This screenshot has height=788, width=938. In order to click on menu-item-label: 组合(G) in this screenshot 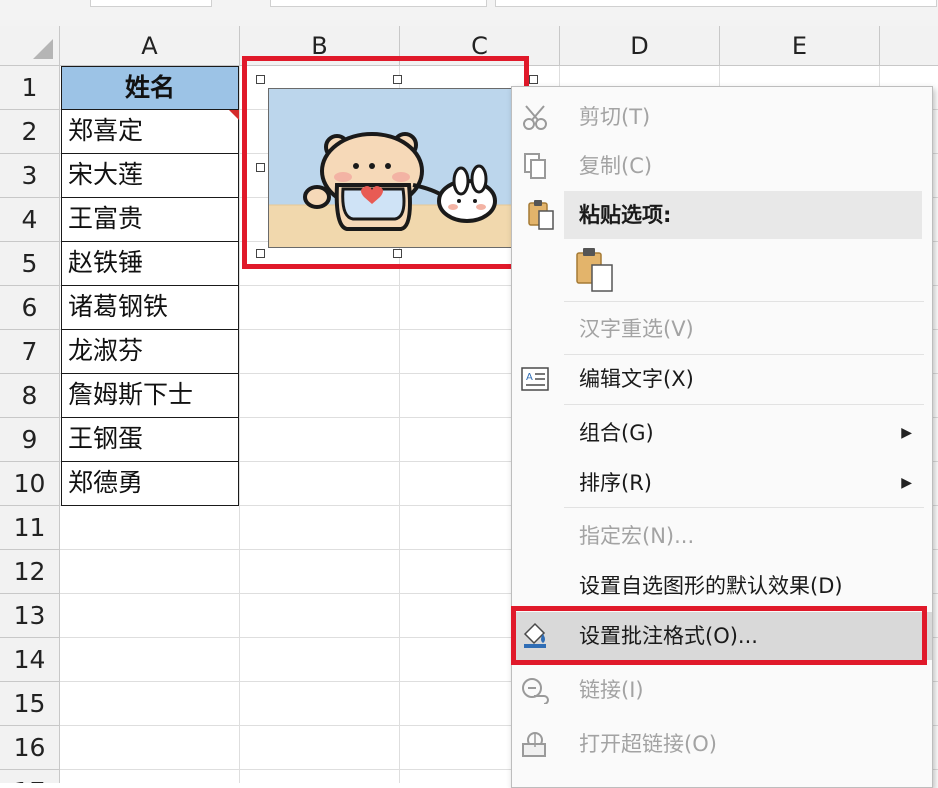, I will do `click(616, 433)`.